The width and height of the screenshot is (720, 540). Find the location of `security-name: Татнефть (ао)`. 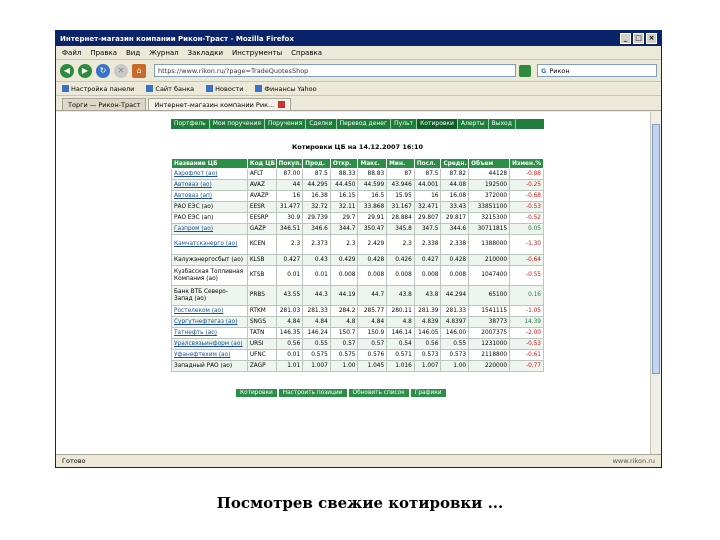

security-name: Татнефть (ао) is located at coordinates (209, 333).